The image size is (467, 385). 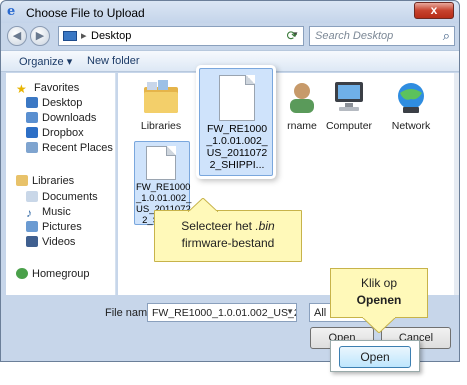 I want to click on callout-ext: .bin, so click(x=265, y=226).